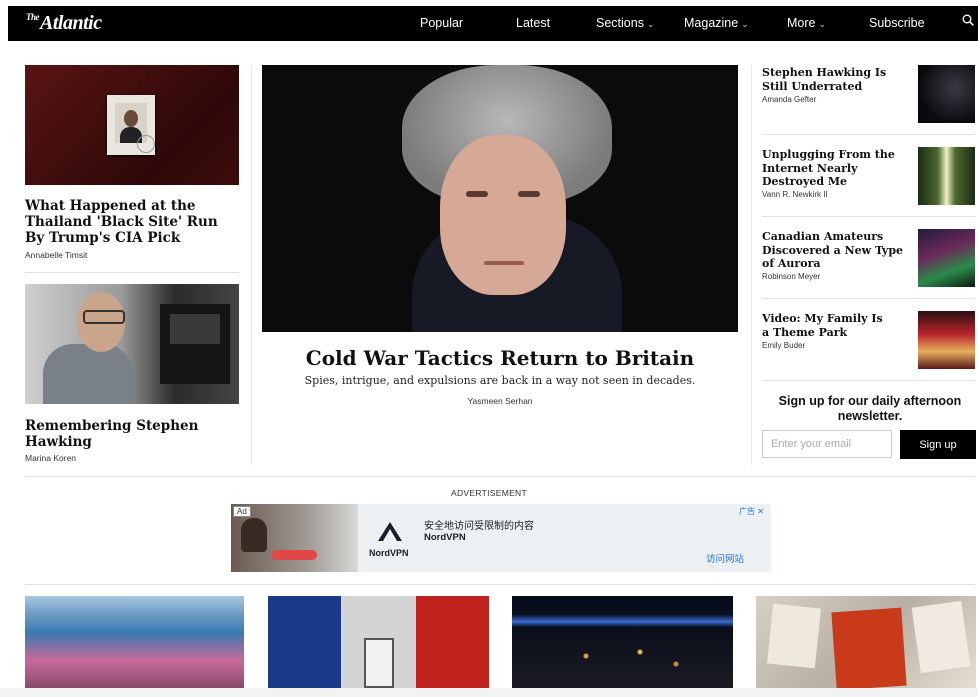 This screenshot has width=978, height=697. Describe the element at coordinates (795, 194) in the screenshot. I see `right-story-author: Vann R. Newkirk II` at that location.